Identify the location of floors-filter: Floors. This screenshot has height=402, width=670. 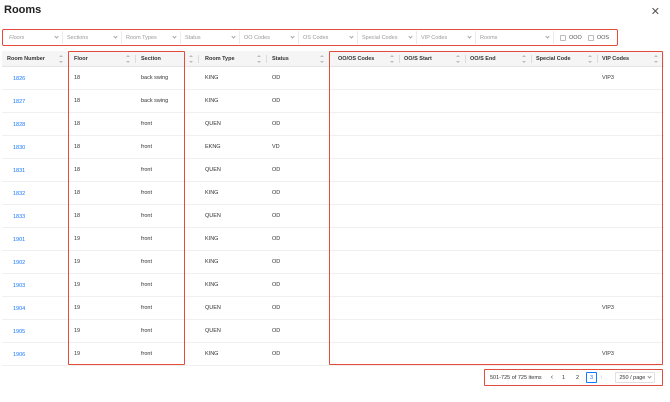
(34, 37).